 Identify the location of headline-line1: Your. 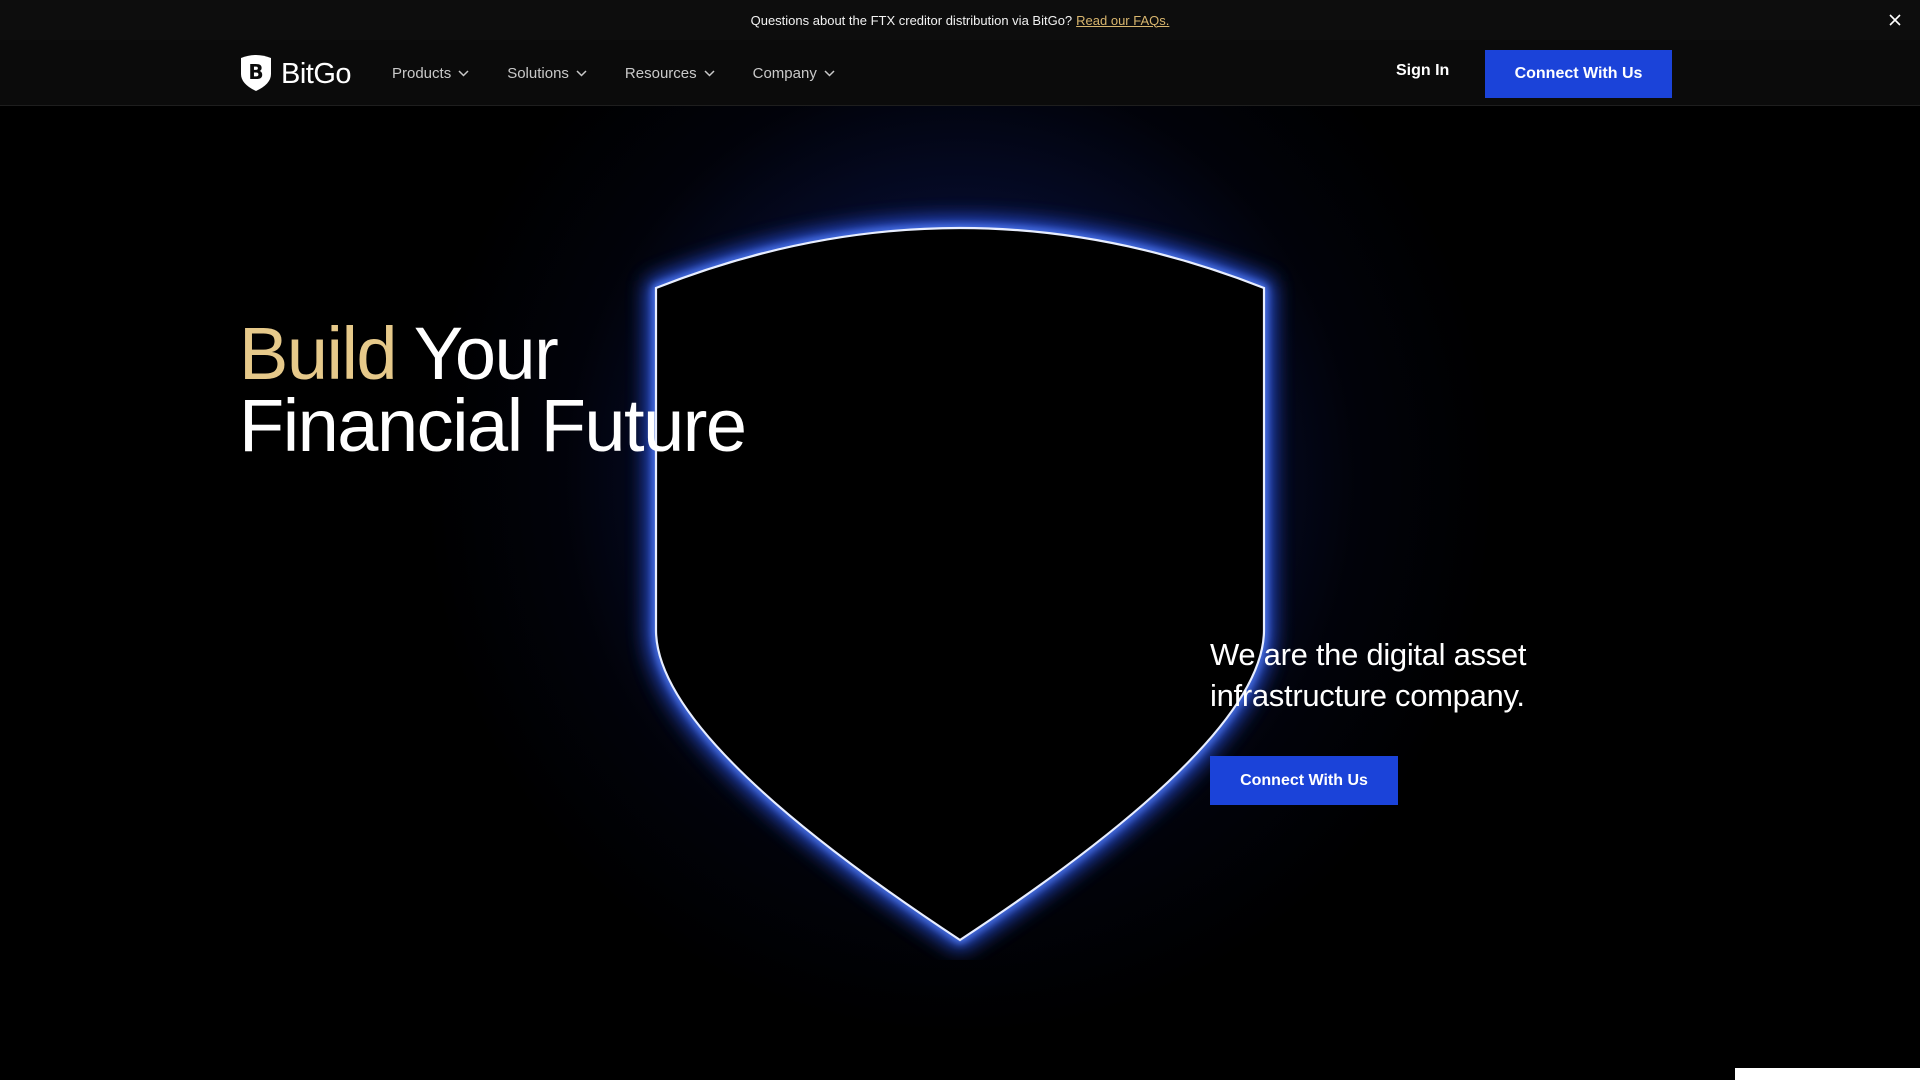
(486, 353).